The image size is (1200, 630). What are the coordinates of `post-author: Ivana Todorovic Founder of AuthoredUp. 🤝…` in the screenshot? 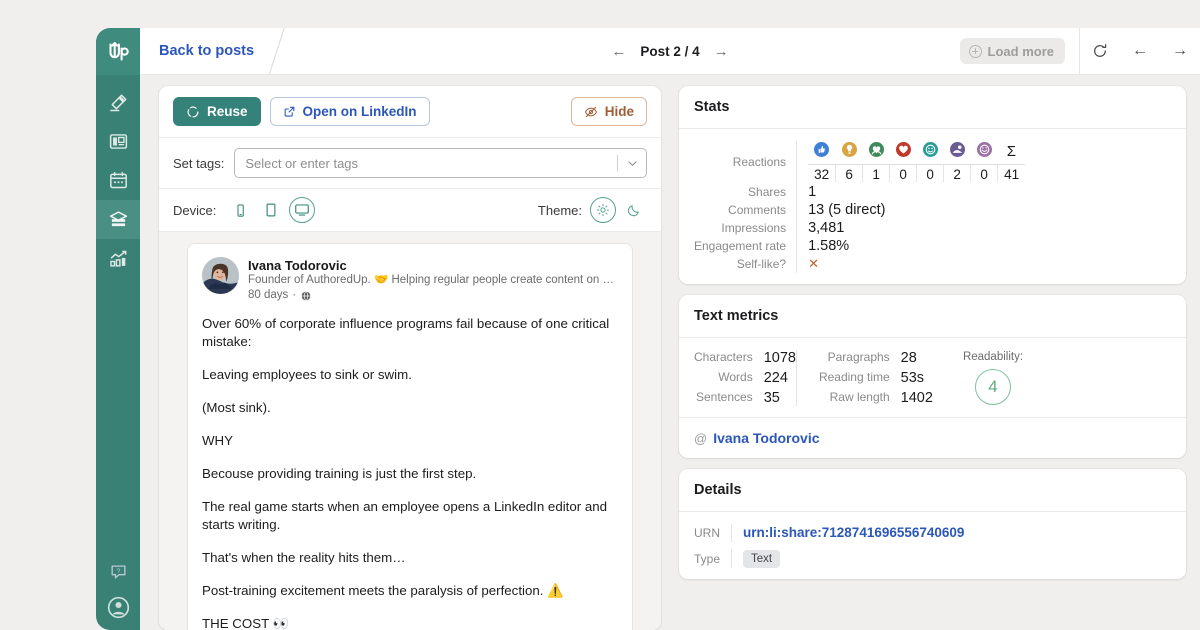 It's located at (410, 280).